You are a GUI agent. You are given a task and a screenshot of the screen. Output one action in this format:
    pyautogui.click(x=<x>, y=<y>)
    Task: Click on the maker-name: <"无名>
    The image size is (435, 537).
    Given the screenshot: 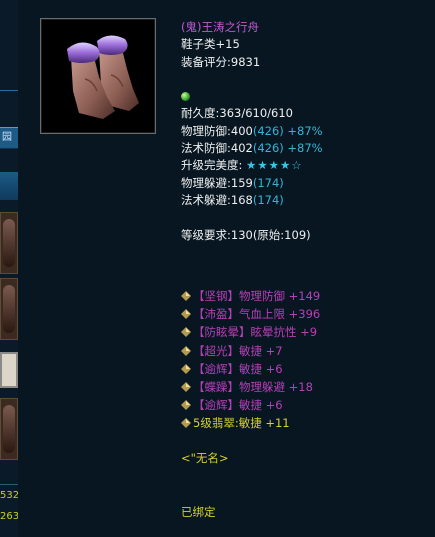 What is the action you would take?
    pyautogui.click(x=205, y=458)
    